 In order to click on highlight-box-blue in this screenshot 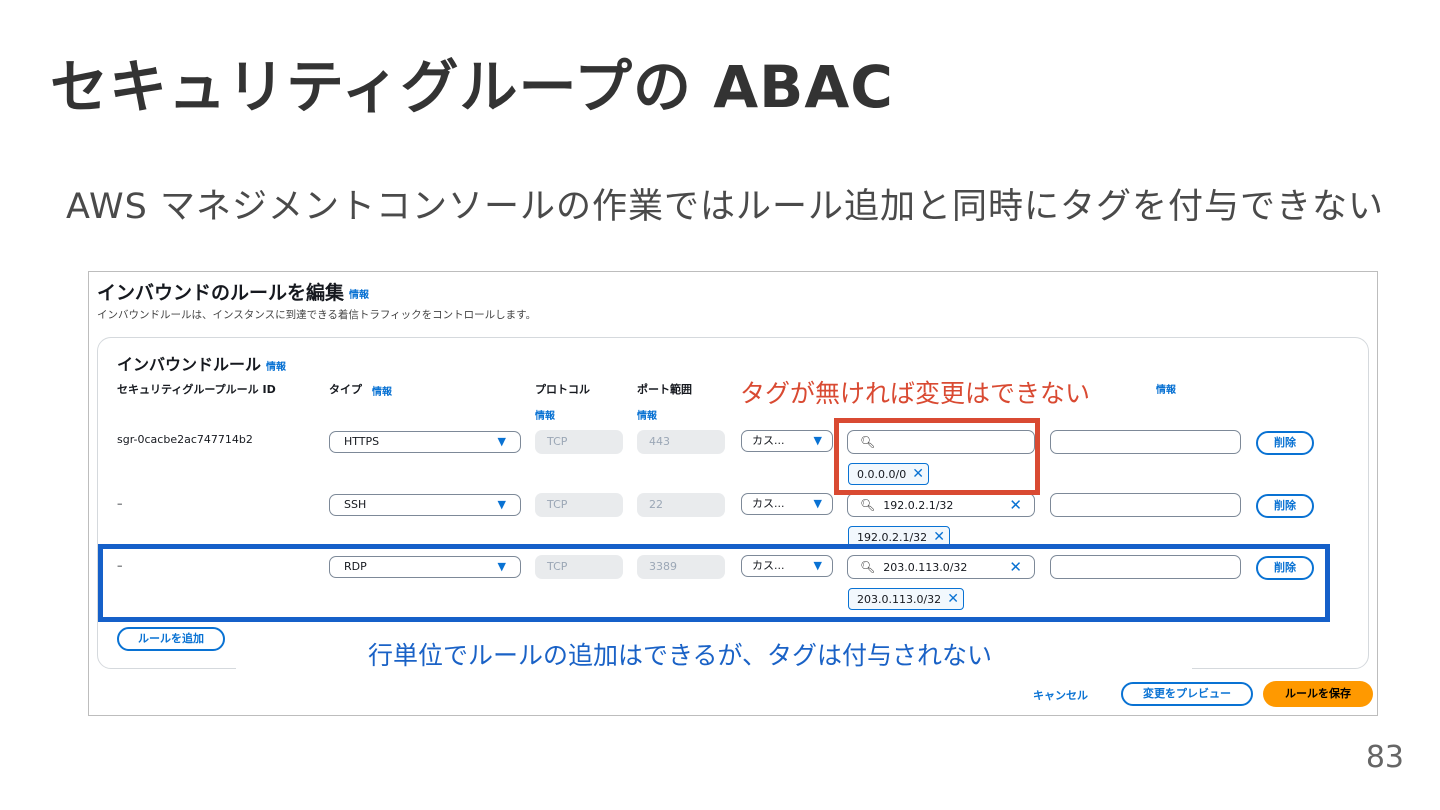, I will do `click(714, 583)`.